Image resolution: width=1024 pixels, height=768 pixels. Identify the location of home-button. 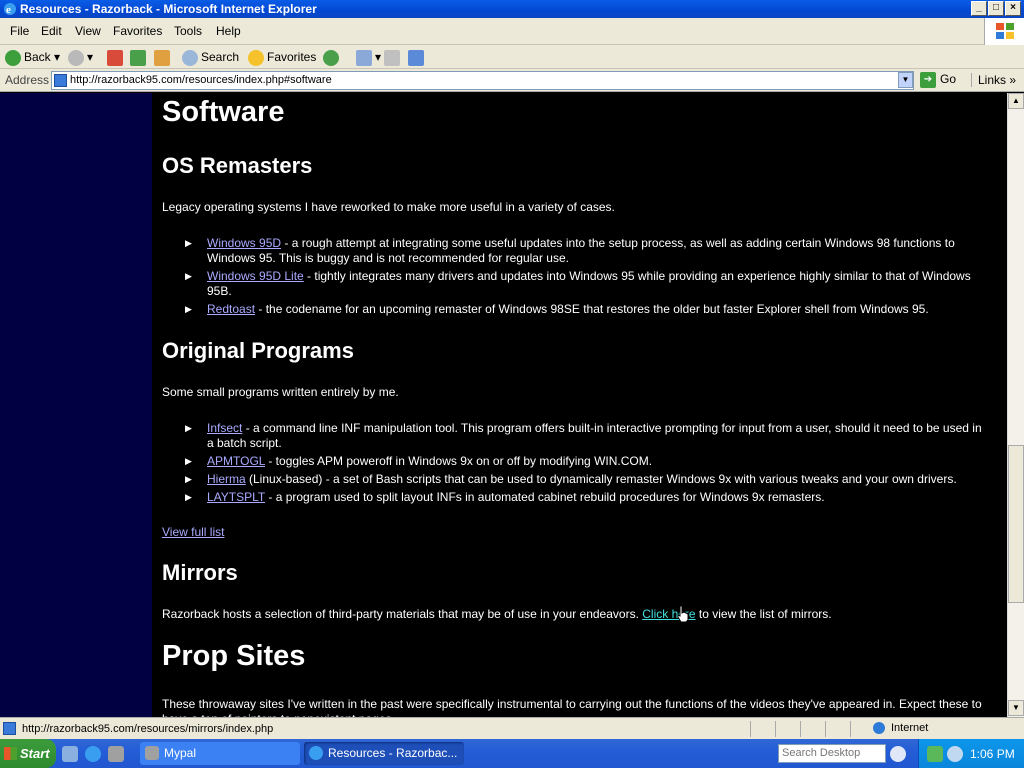
(163, 57).